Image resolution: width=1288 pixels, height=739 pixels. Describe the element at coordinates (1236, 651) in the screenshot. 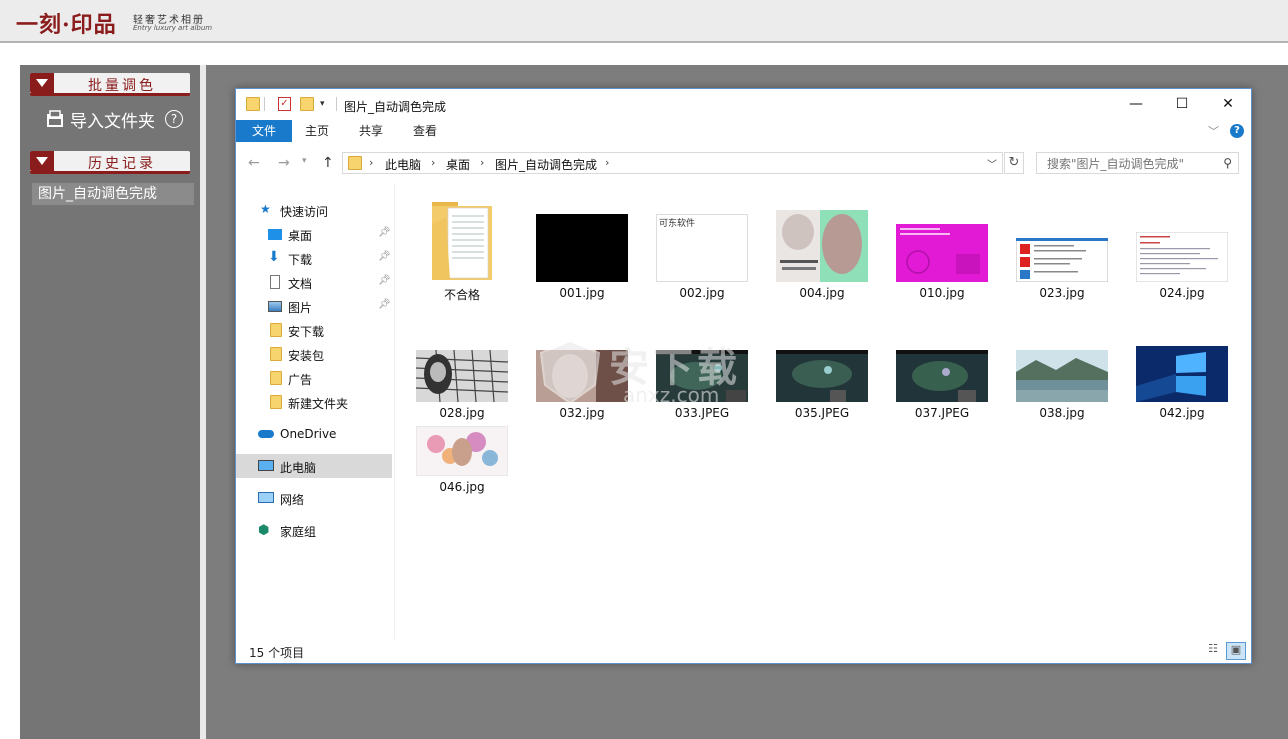

I see `large-icons-view-icon: ▣` at that location.